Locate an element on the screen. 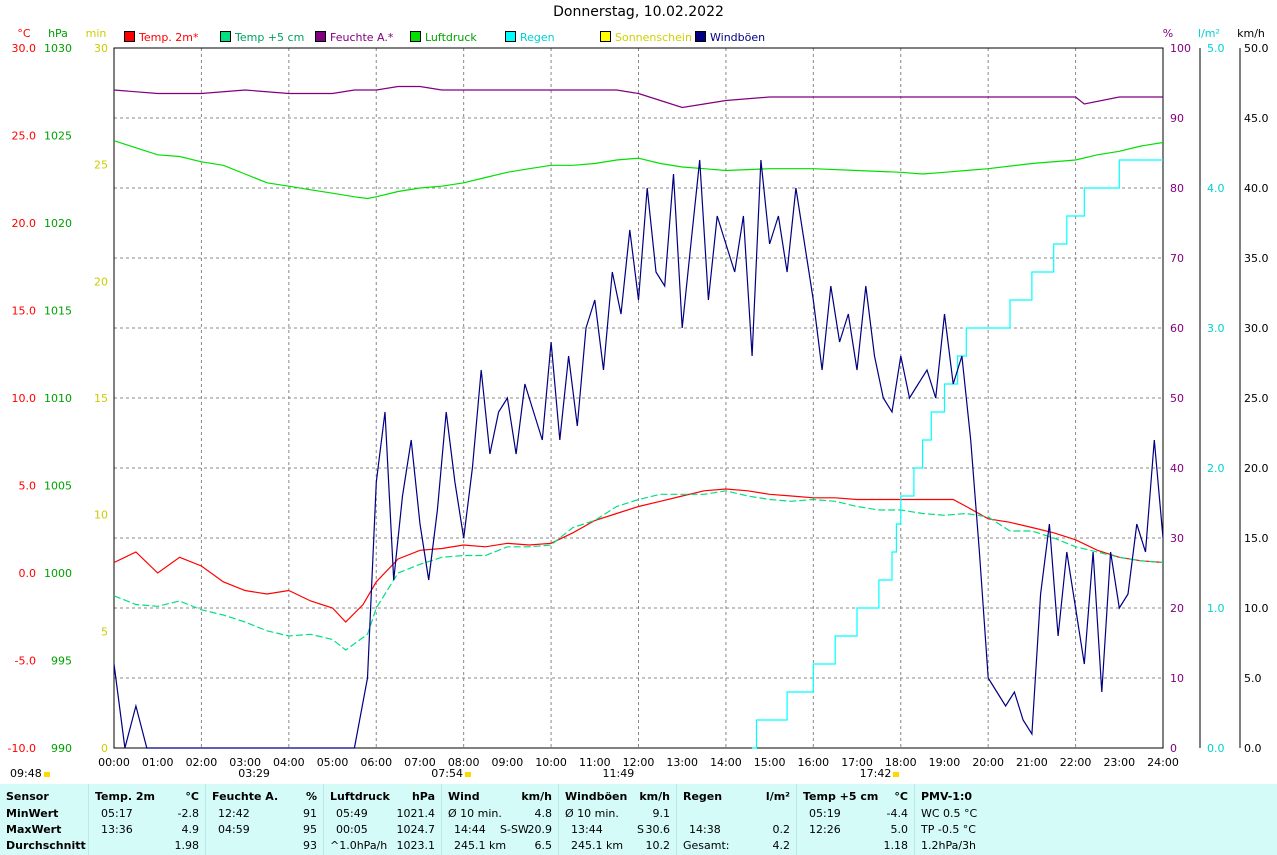 Image resolution: width=1277 pixels, height=855 pixels. stats-wind-avg10: 4.8 is located at coordinates (543, 813).